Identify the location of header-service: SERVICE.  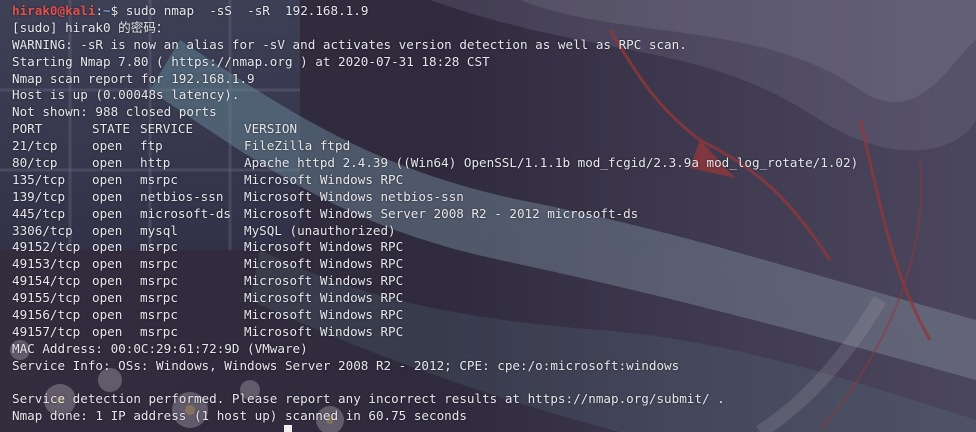
(167, 129).